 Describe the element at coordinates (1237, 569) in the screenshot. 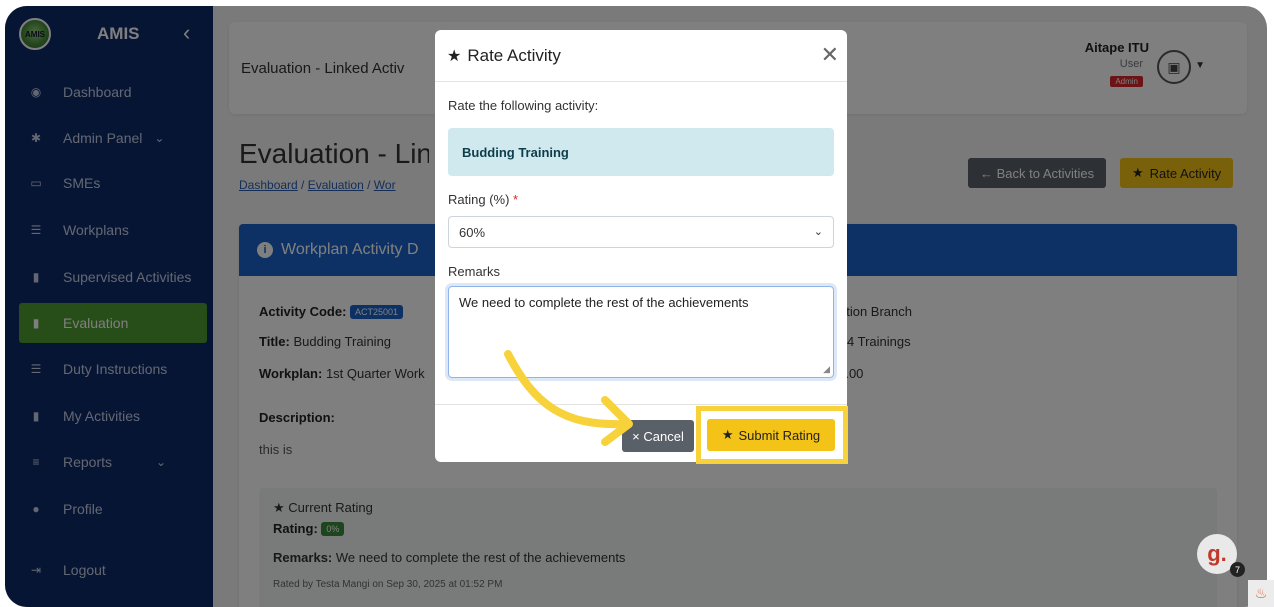

I see `notification-count-badge: 7` at that location.